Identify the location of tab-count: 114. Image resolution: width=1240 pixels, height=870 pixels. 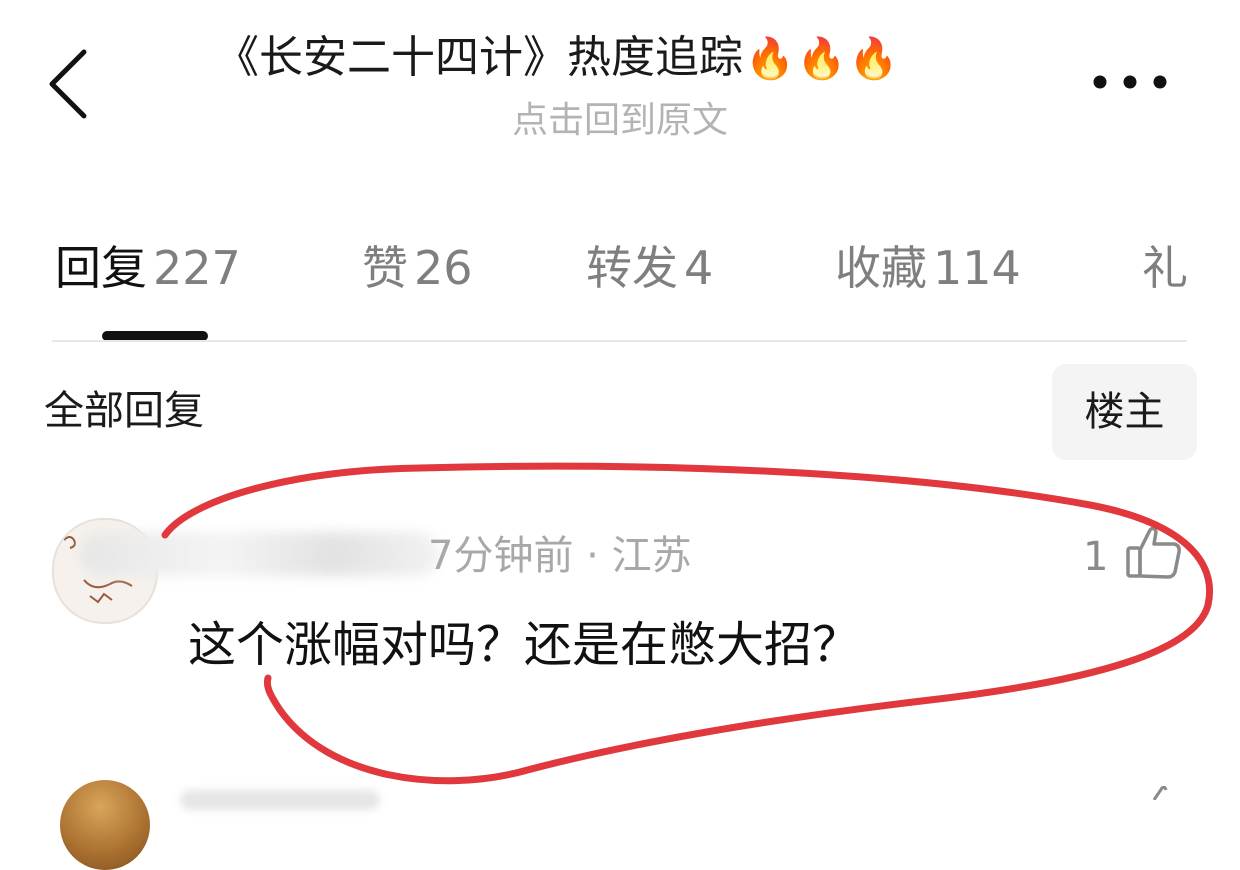
(977, 268).